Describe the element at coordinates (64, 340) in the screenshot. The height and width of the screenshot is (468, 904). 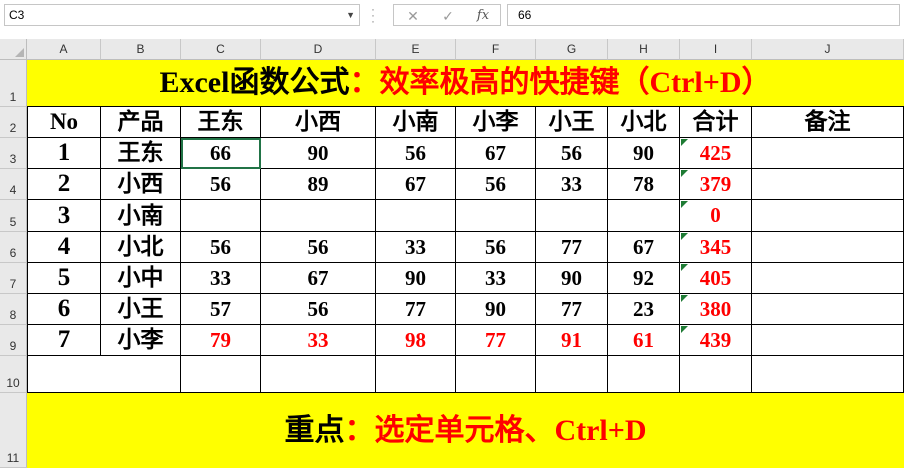
I see `row-number-cell: 7` at that location.